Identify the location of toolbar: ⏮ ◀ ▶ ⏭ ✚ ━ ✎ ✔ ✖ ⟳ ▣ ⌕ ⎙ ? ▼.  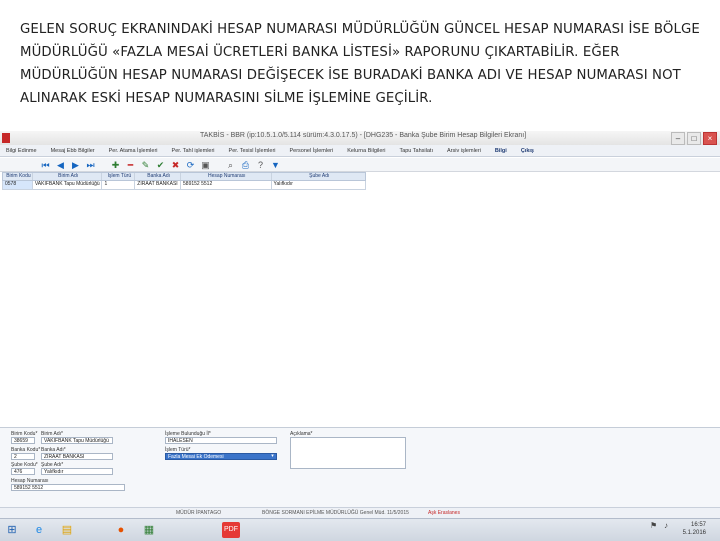
(360, 165).